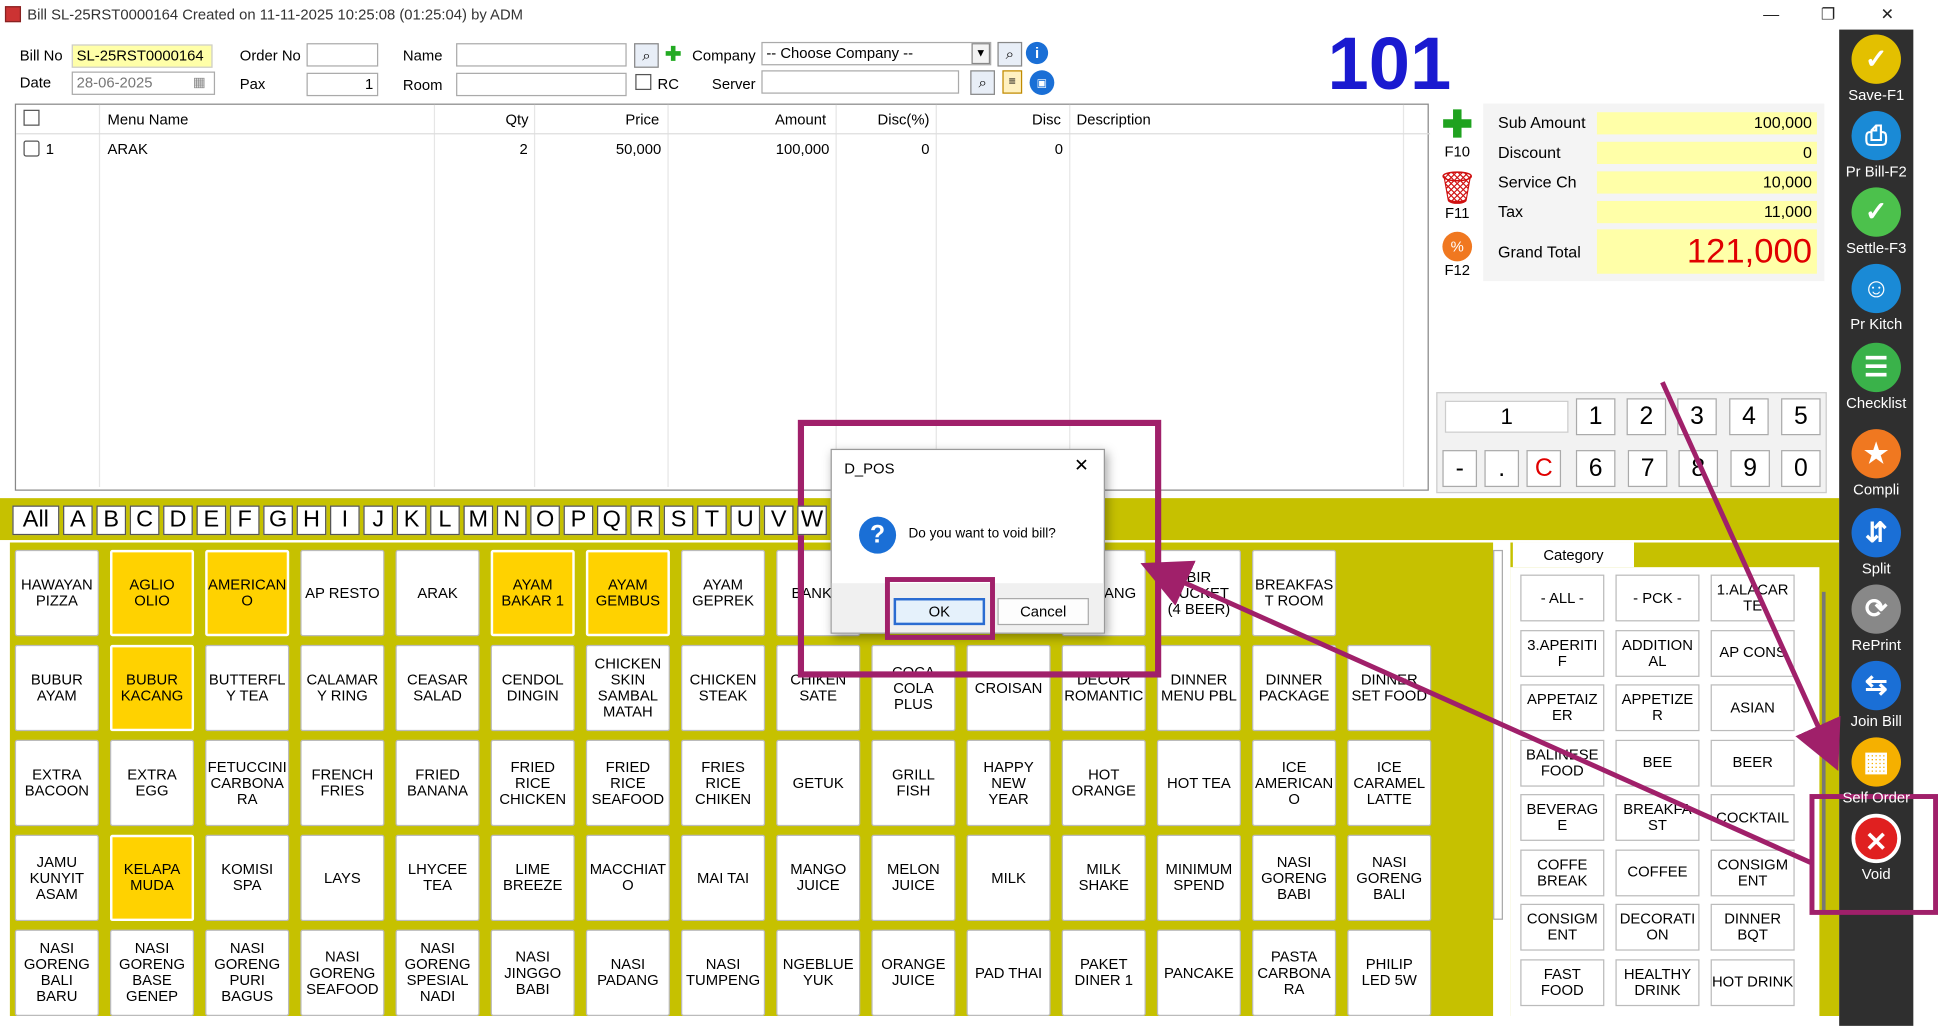 The image size is (1938, 1026). I want to click on alpha-key: W, so click(812, 520).